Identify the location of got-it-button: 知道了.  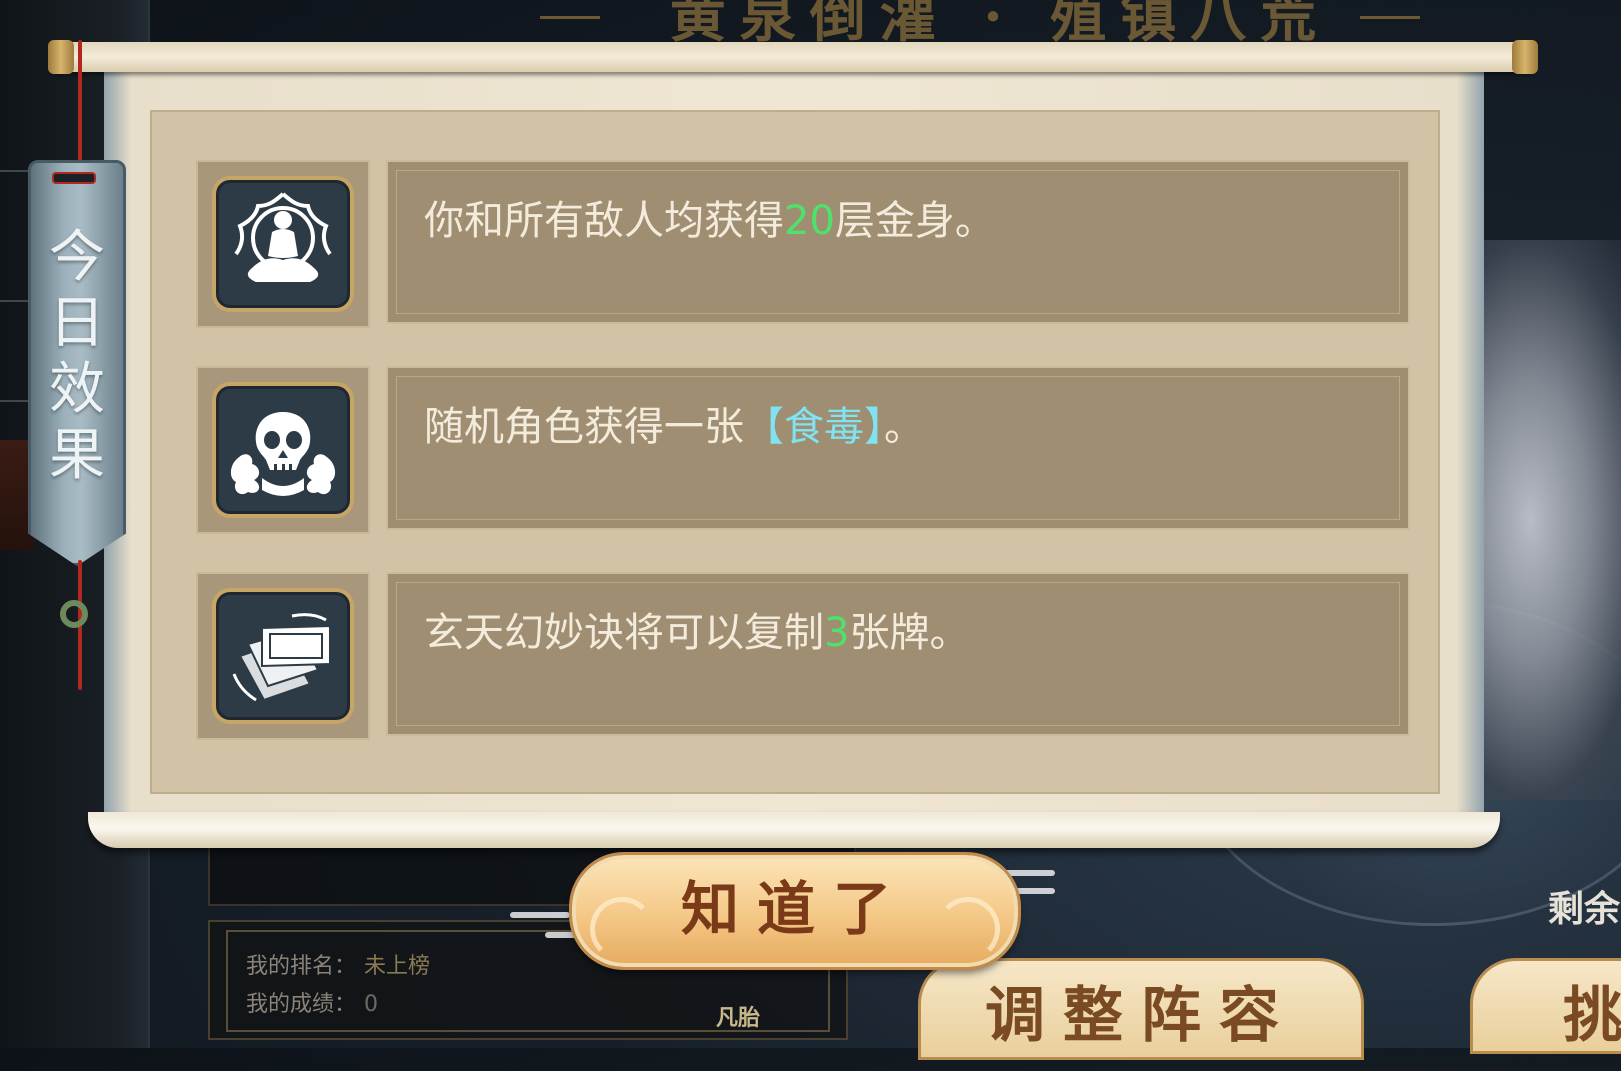
(795, 911).